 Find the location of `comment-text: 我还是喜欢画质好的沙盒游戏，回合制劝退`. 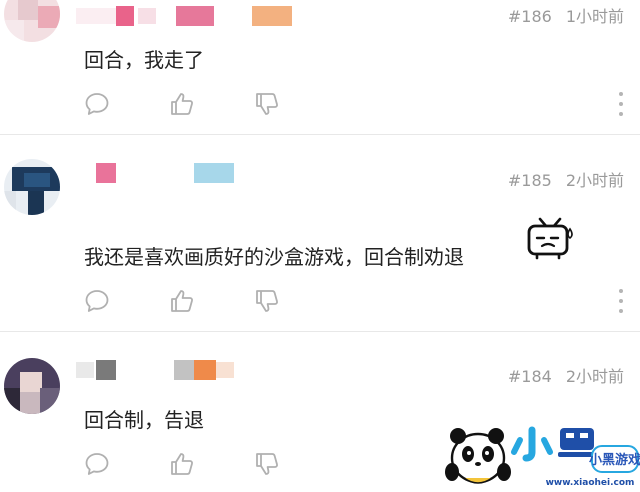

comment-text: 我还是喜欢画质好的沙盒游戏，回合制劝退 is located at coordinates (274, 257).